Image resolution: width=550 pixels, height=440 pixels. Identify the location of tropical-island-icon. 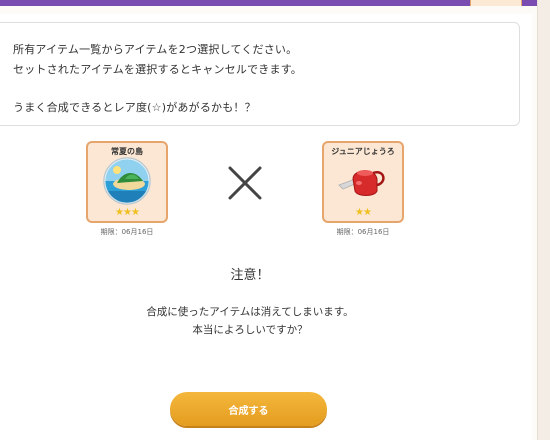
(127, 181).